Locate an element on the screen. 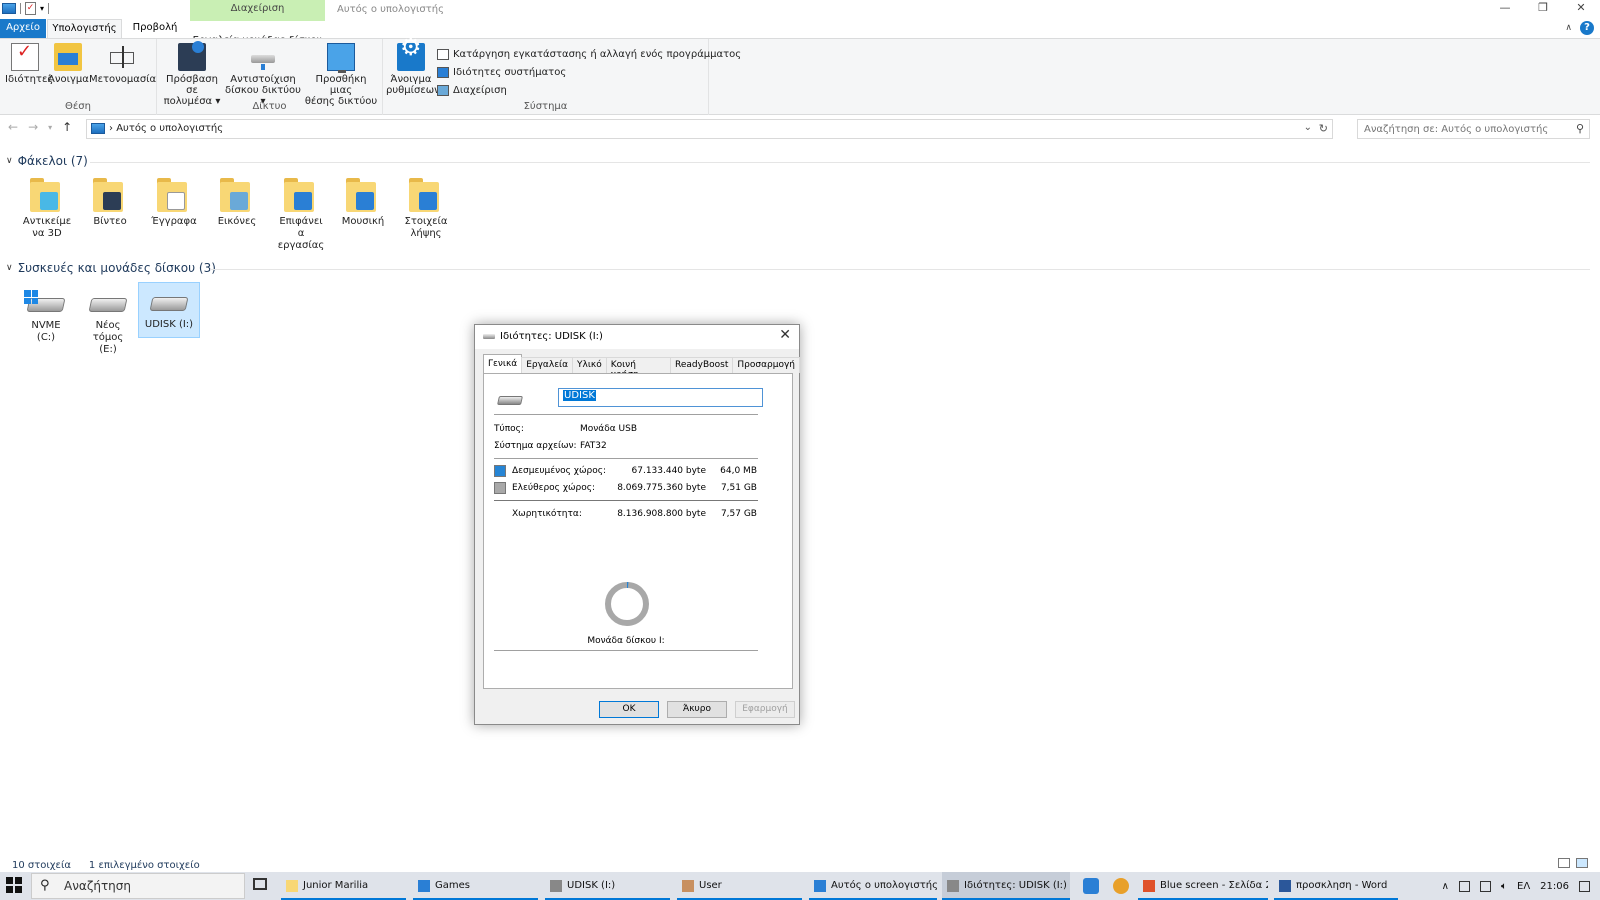 The height and width of the screenshot is (900, 1600). tab-tools: Εργαλεία is located at coordinates (547, 365).